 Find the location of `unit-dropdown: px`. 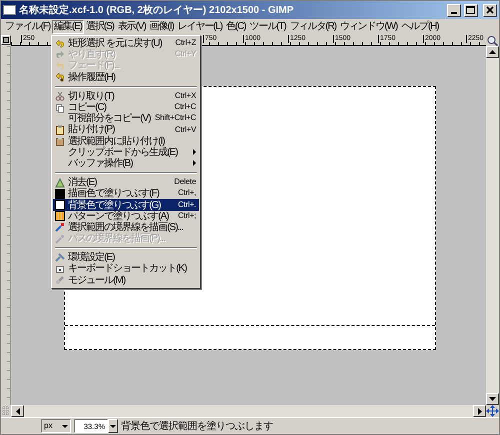

unit-dropdown: px is located at coordinates (56, 426).